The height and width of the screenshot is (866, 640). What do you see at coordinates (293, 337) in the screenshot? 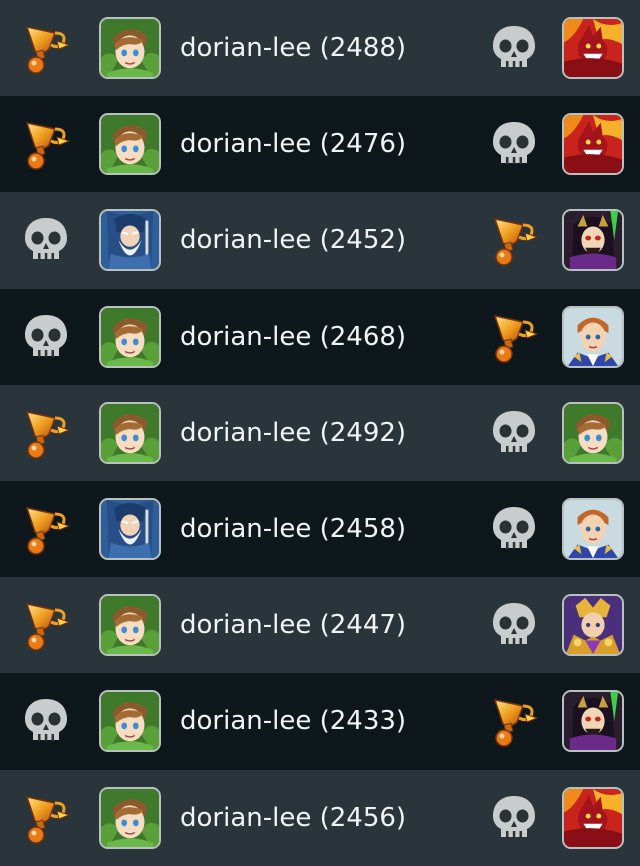
I see `player-name-rating: dorian-lee (2468)` at bounding box center [293, 337].